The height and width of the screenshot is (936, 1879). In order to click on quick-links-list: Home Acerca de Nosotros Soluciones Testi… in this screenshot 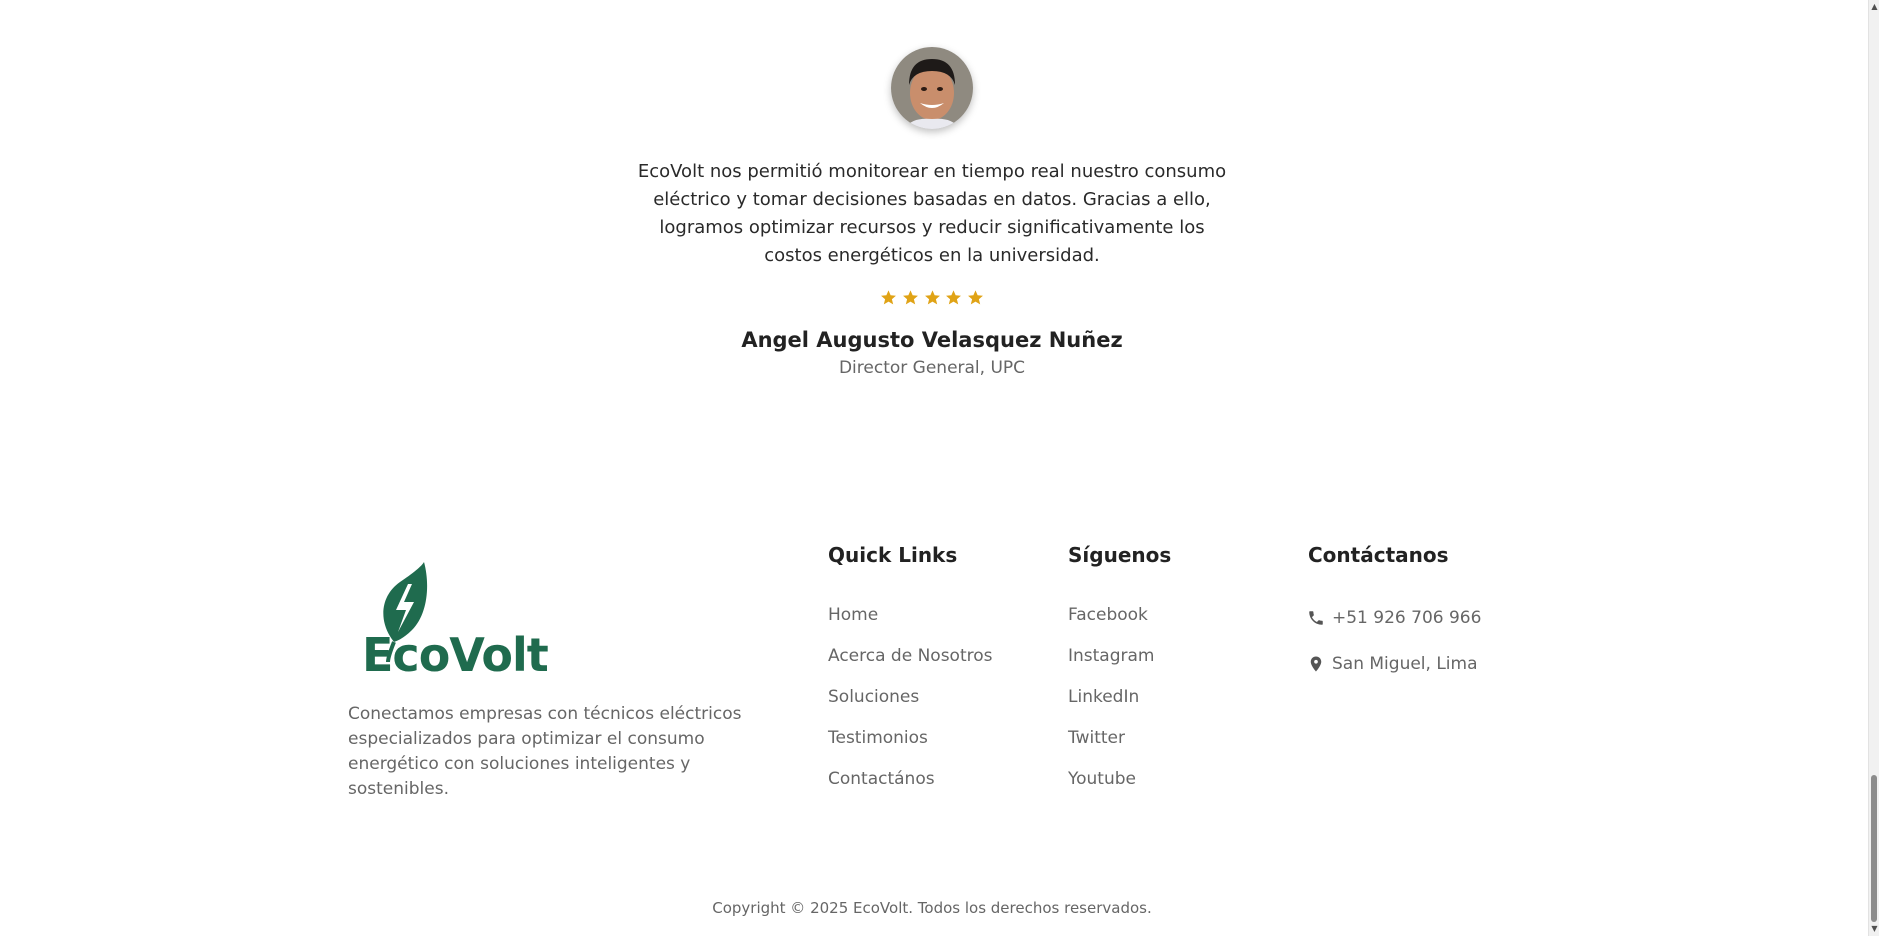, I will do `click(910, 706)`.